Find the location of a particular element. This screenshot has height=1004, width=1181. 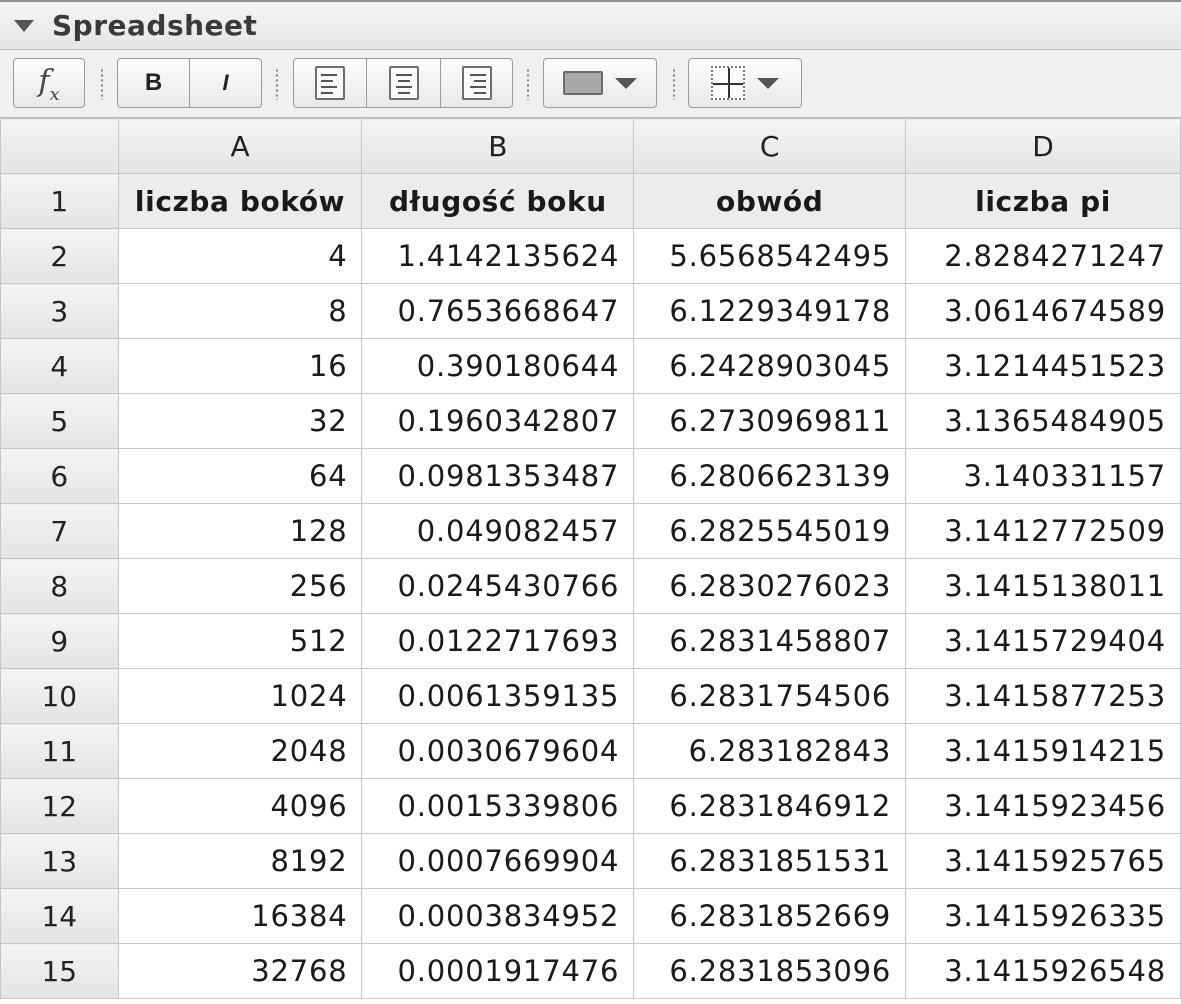

cell-a7: 128 is located at coordinates (240, 531).